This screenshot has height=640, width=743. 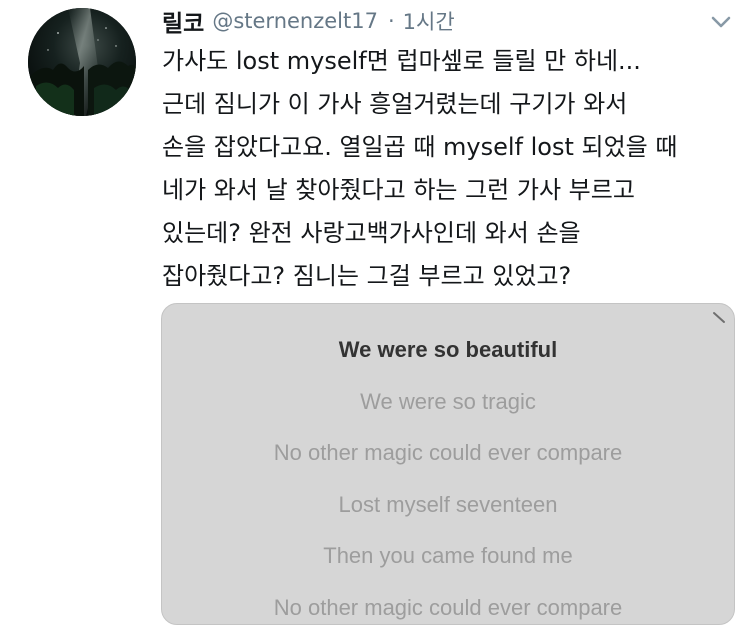 I want to click on tweet-text-line: 근데 짐니가 이 가사 흥얼거렸는데 구기가 와서, so click(x=395, y=104).